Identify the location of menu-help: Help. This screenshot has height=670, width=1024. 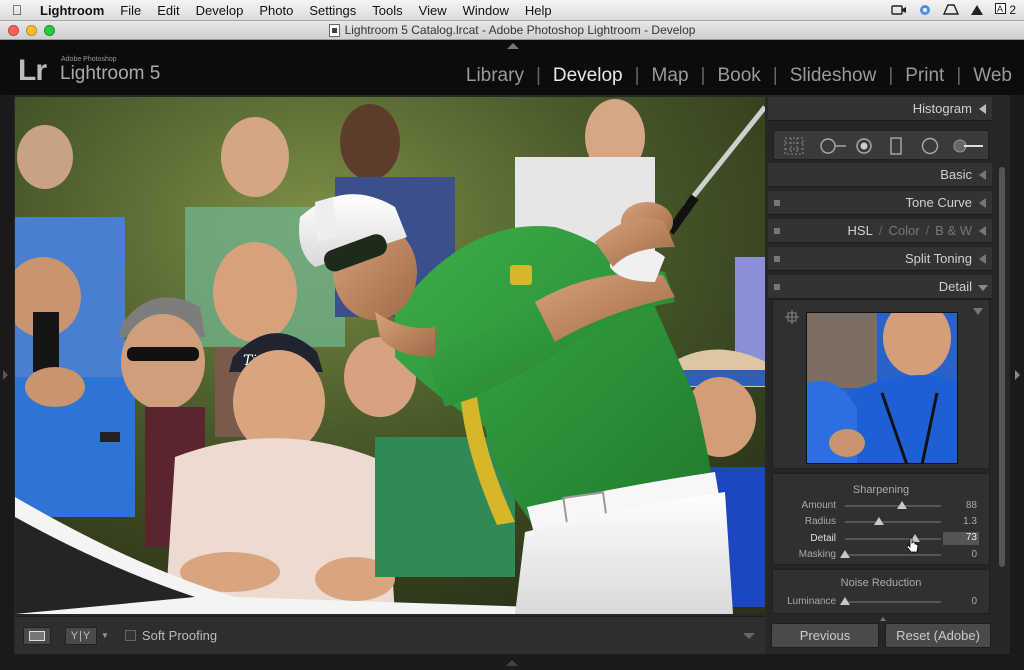
(538, 10).